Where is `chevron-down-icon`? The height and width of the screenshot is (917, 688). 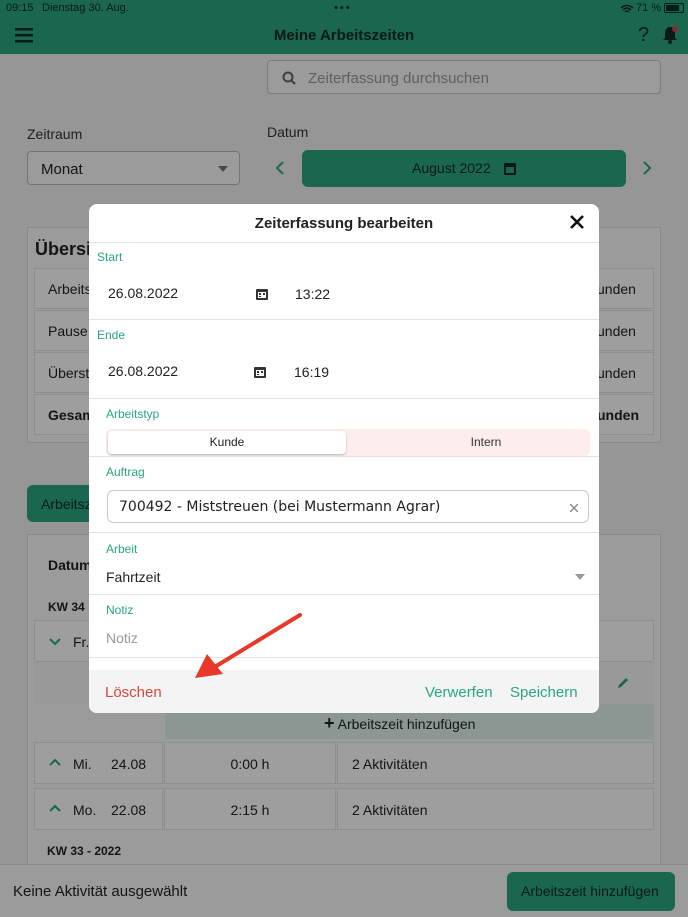 chevron-down-icon is located at coordinates (580, 577).